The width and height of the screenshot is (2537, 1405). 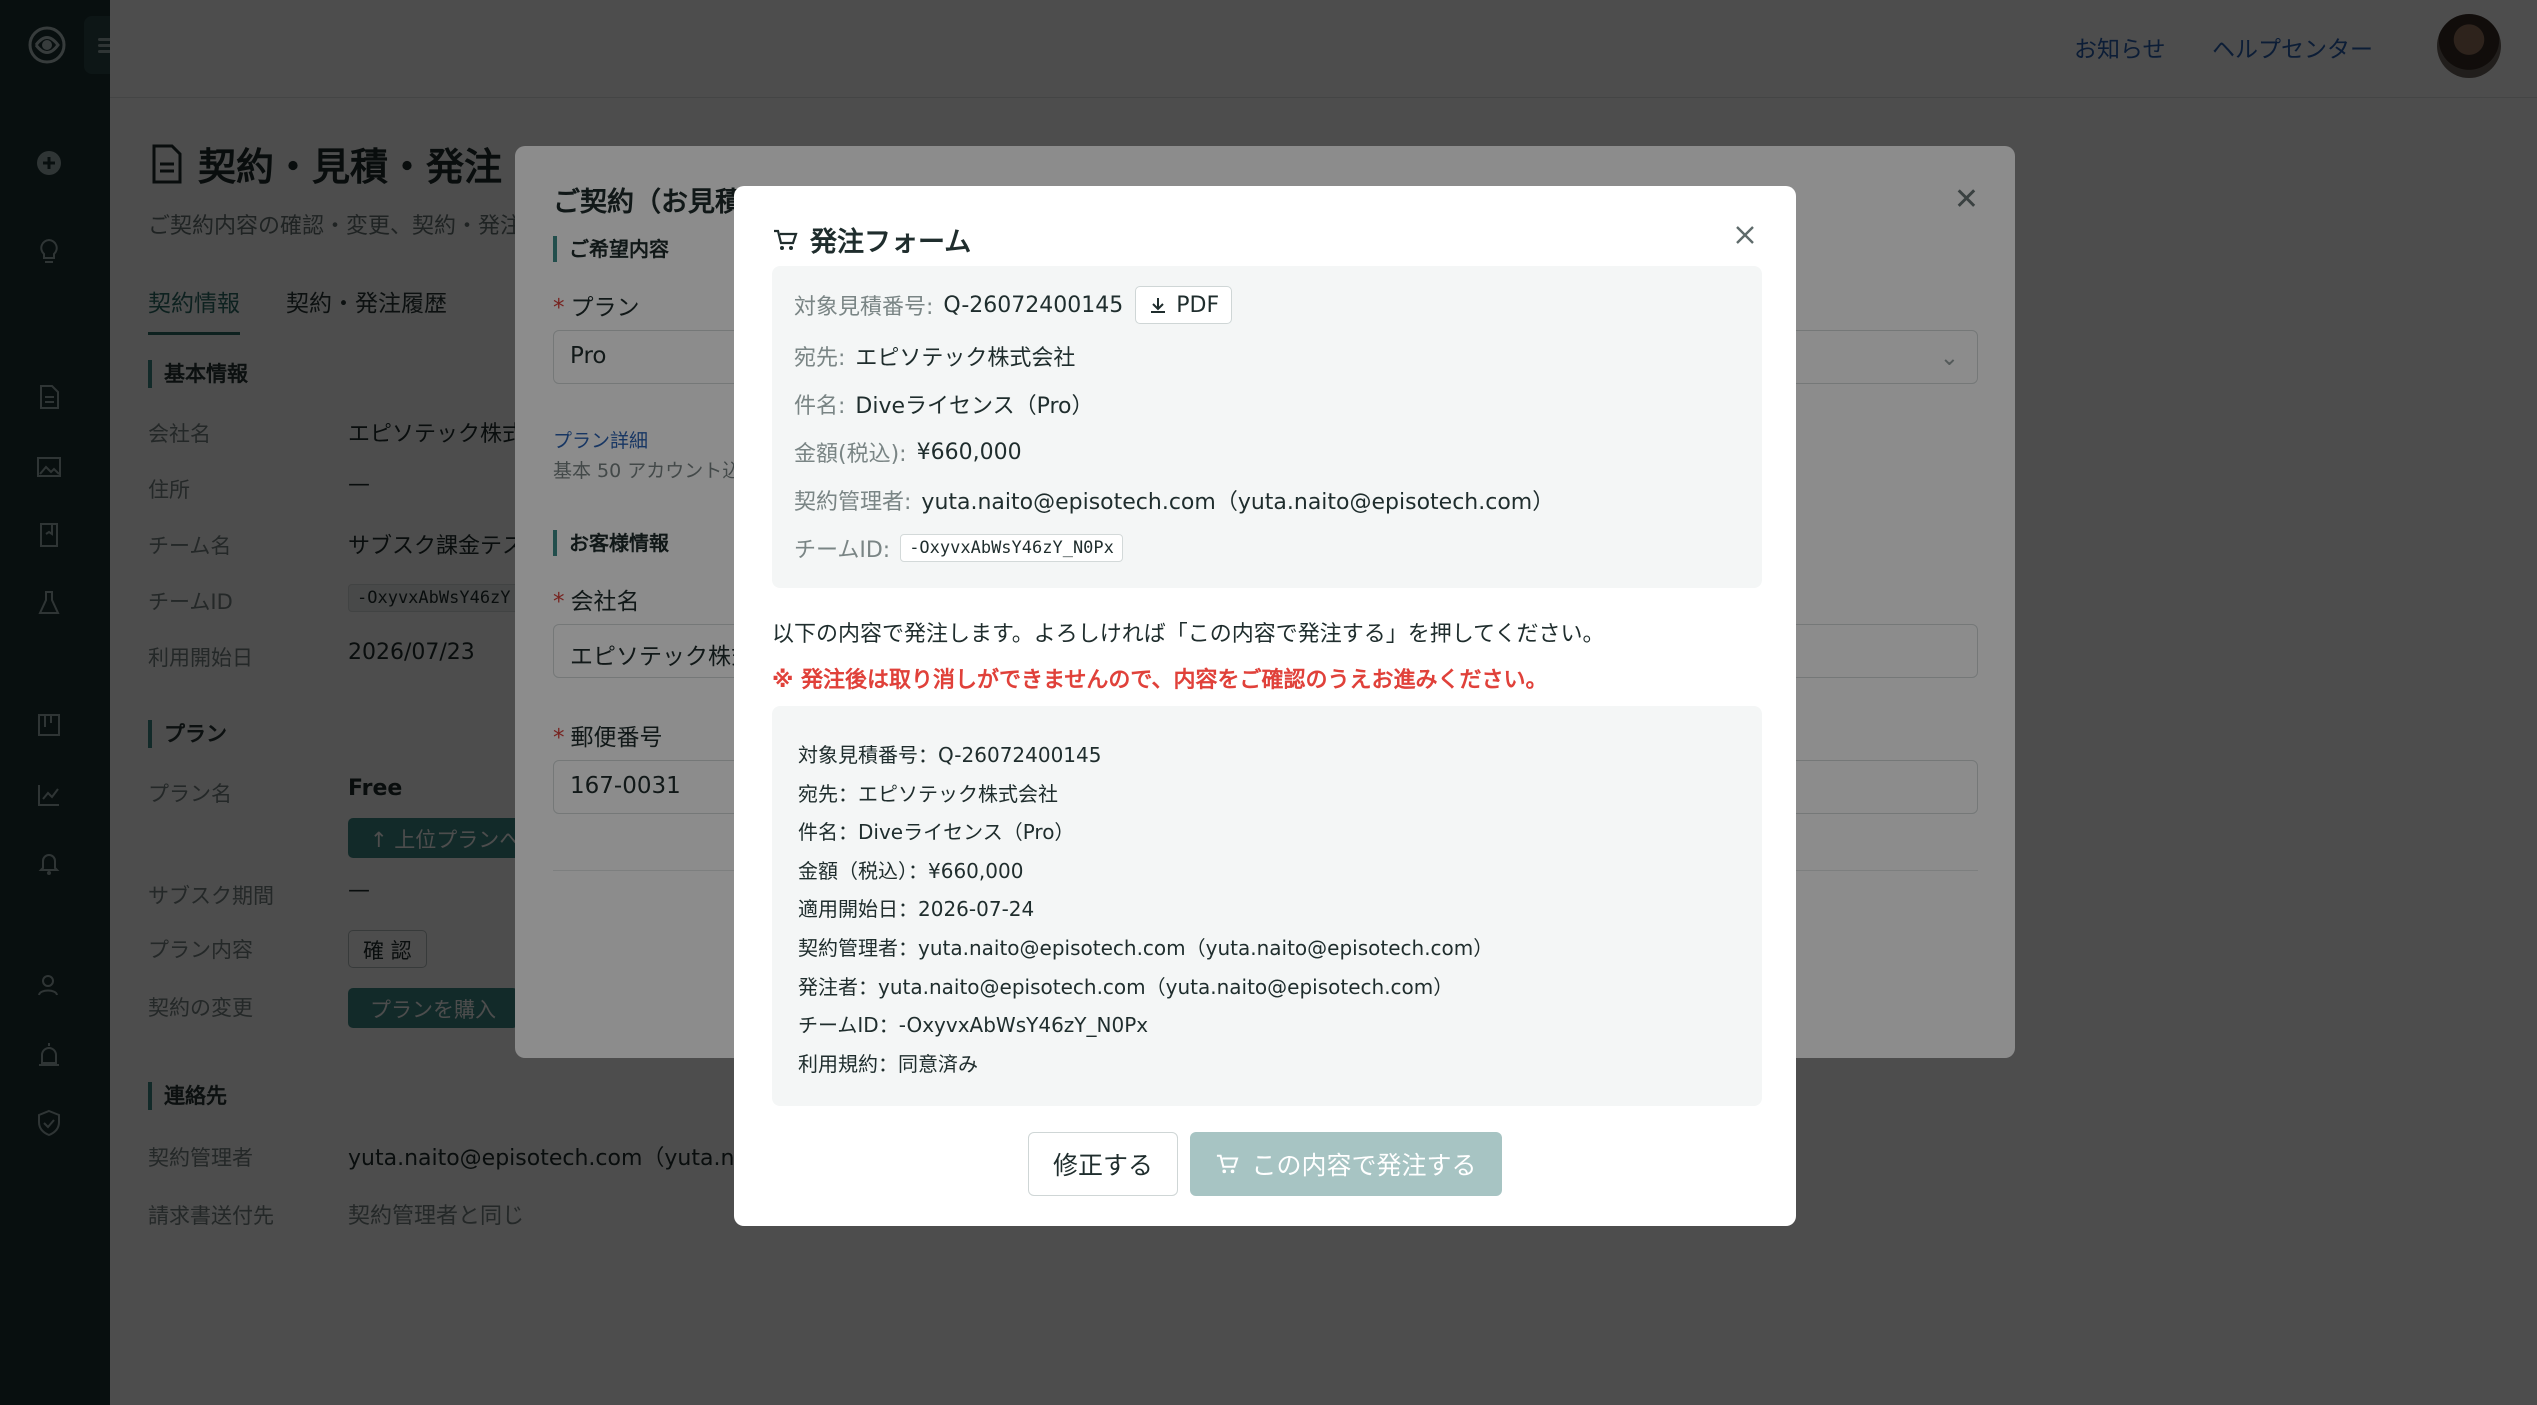 I want to click on contract-manager-label: 契約管理者:, so click(x=853, y=502).